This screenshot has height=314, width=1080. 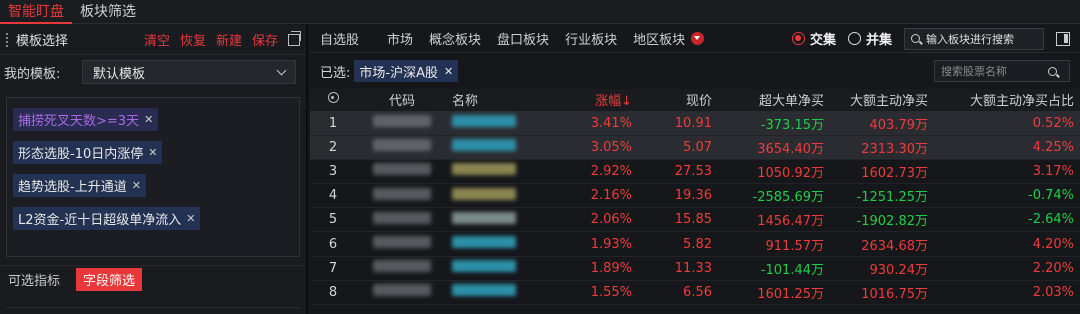 I want to click on condition-tag: 趋势选股-上升通道 ✕, so click(x=79, y=185).